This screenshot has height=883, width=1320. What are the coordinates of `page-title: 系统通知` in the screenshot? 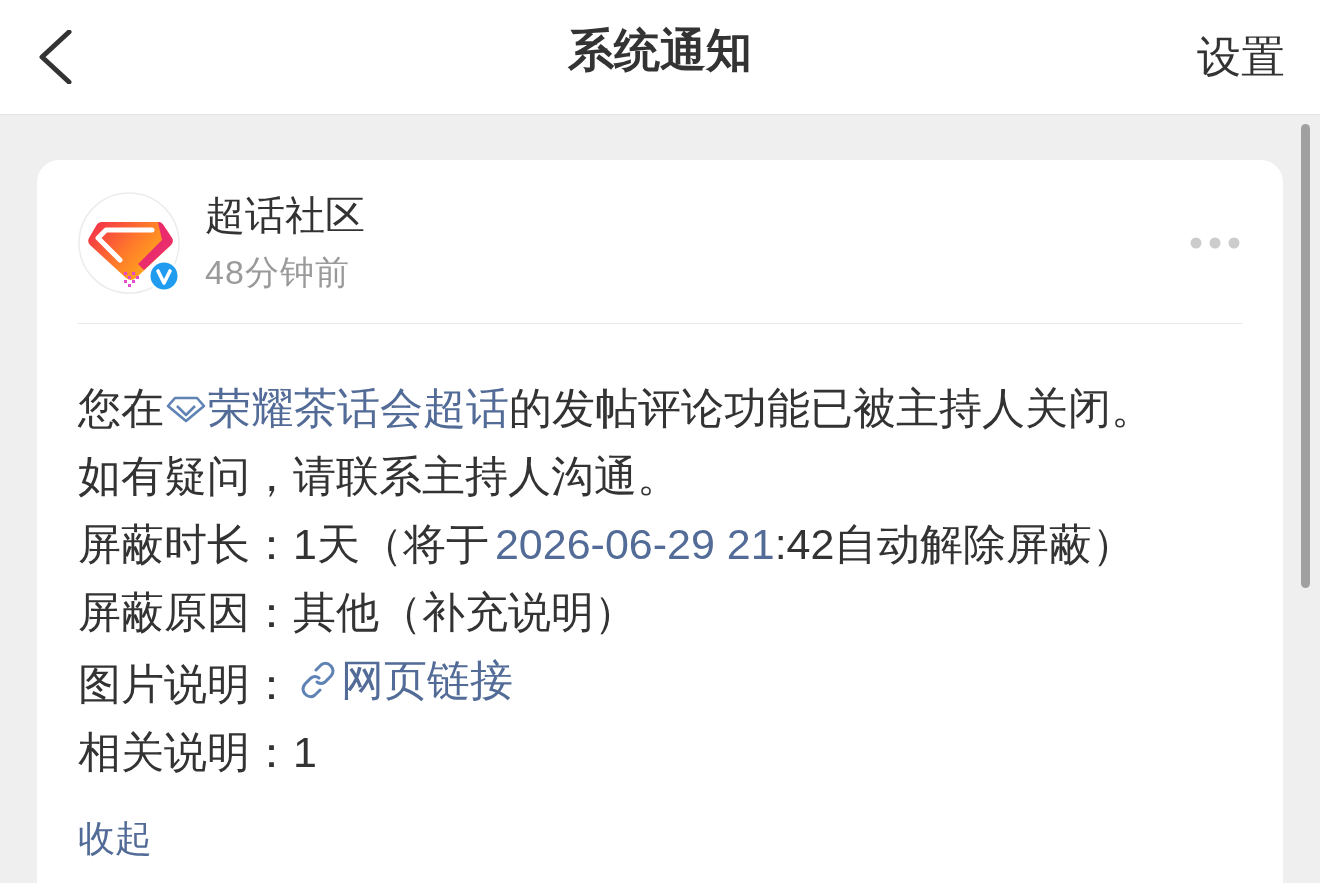 It's located at (660, 50).